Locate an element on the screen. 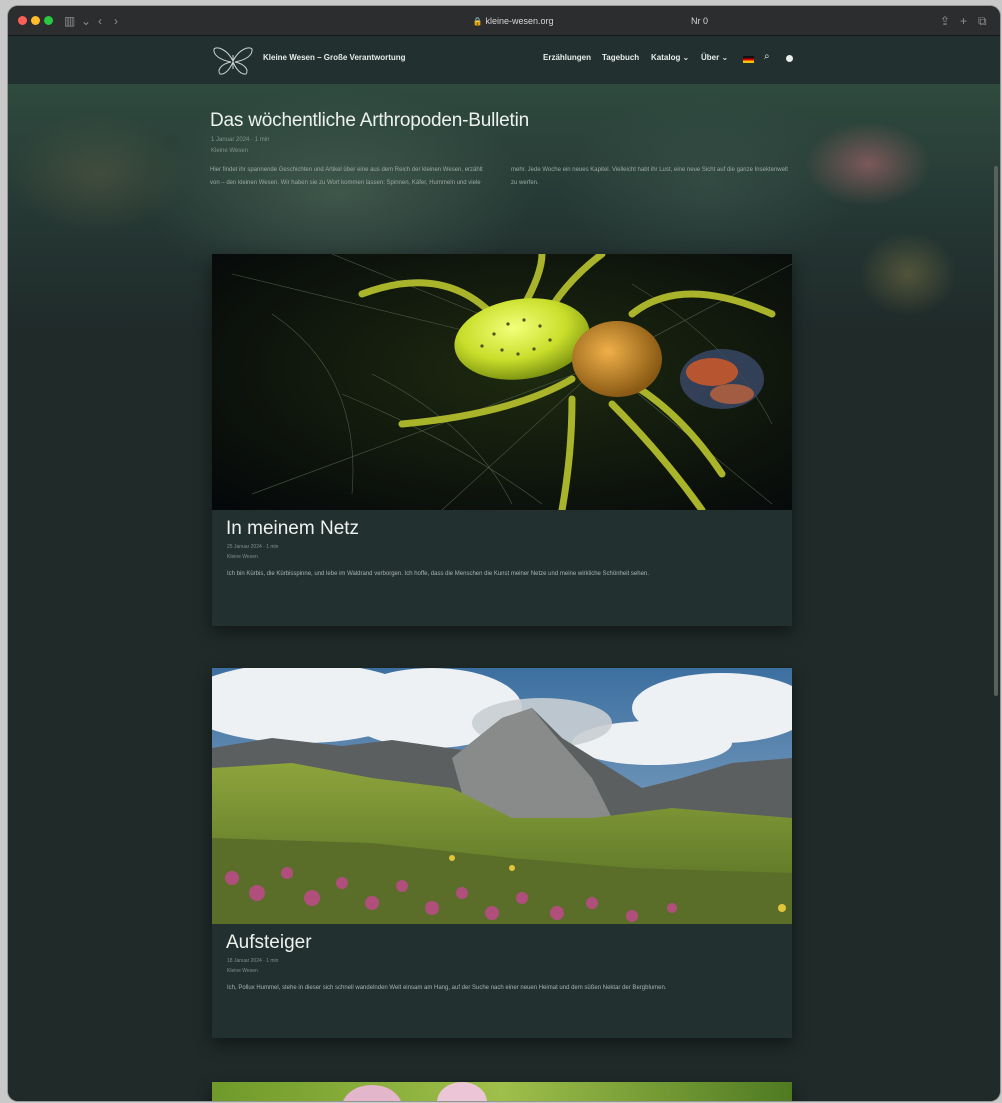 The height and width of the screenshot is (1103, 1002). chevron-down-icon: ⌄ is located at coordinates (86, 21).